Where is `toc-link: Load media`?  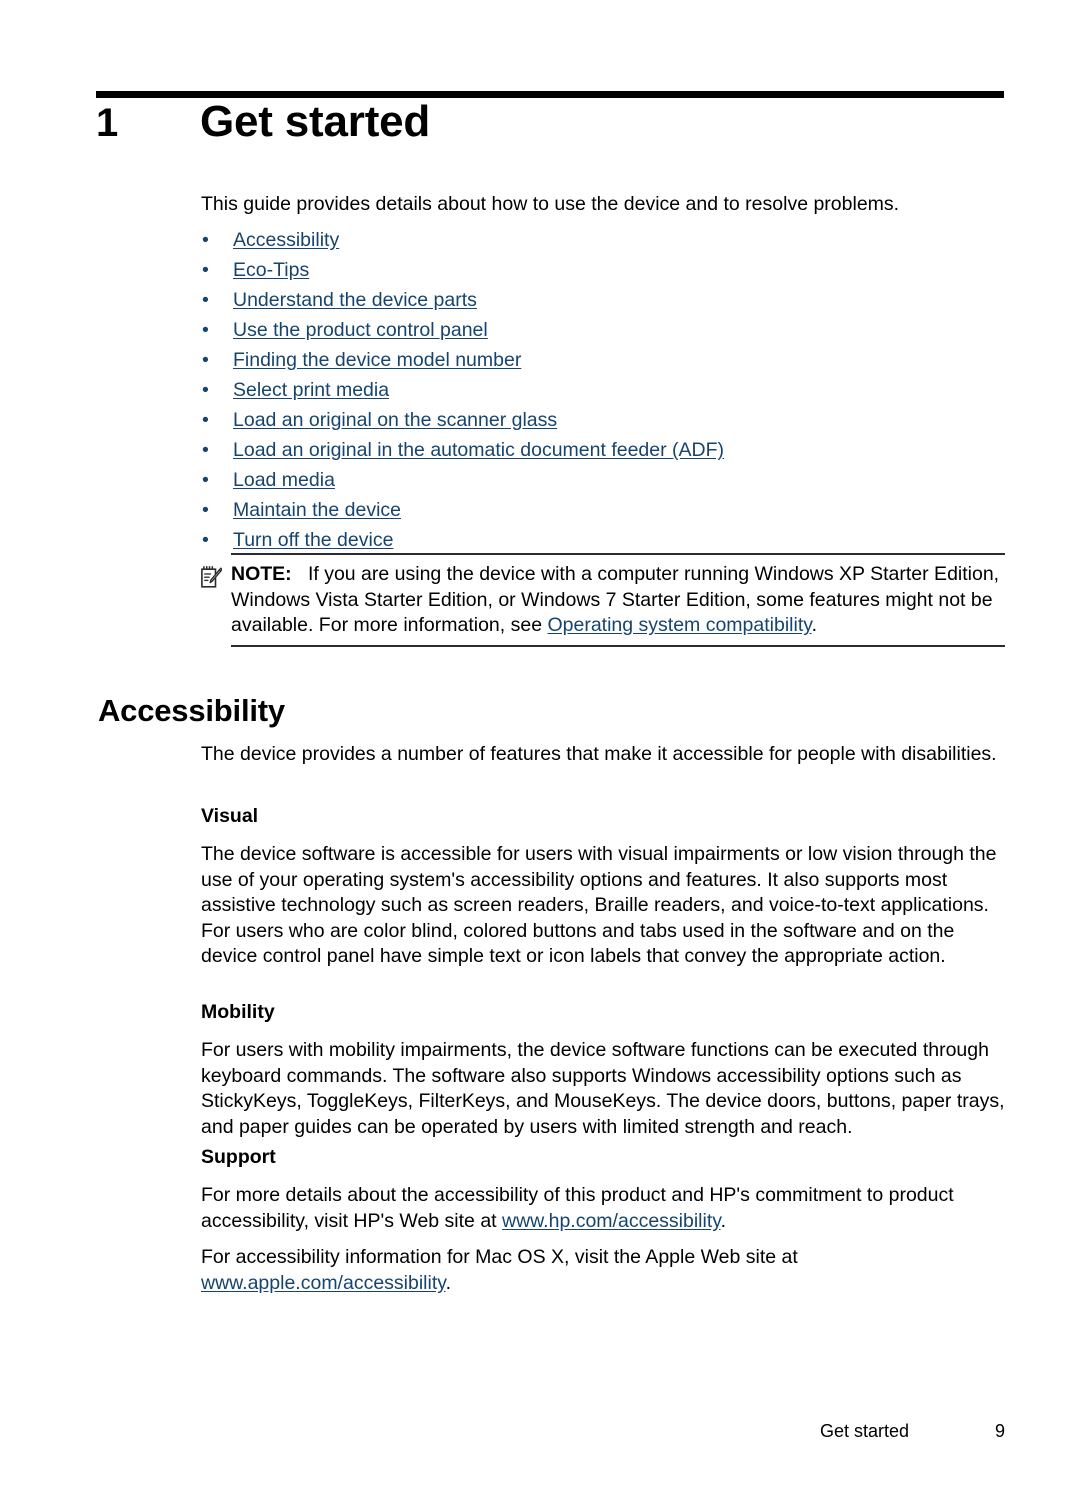
toc-link: Load media is located at coordinates (284, 480).